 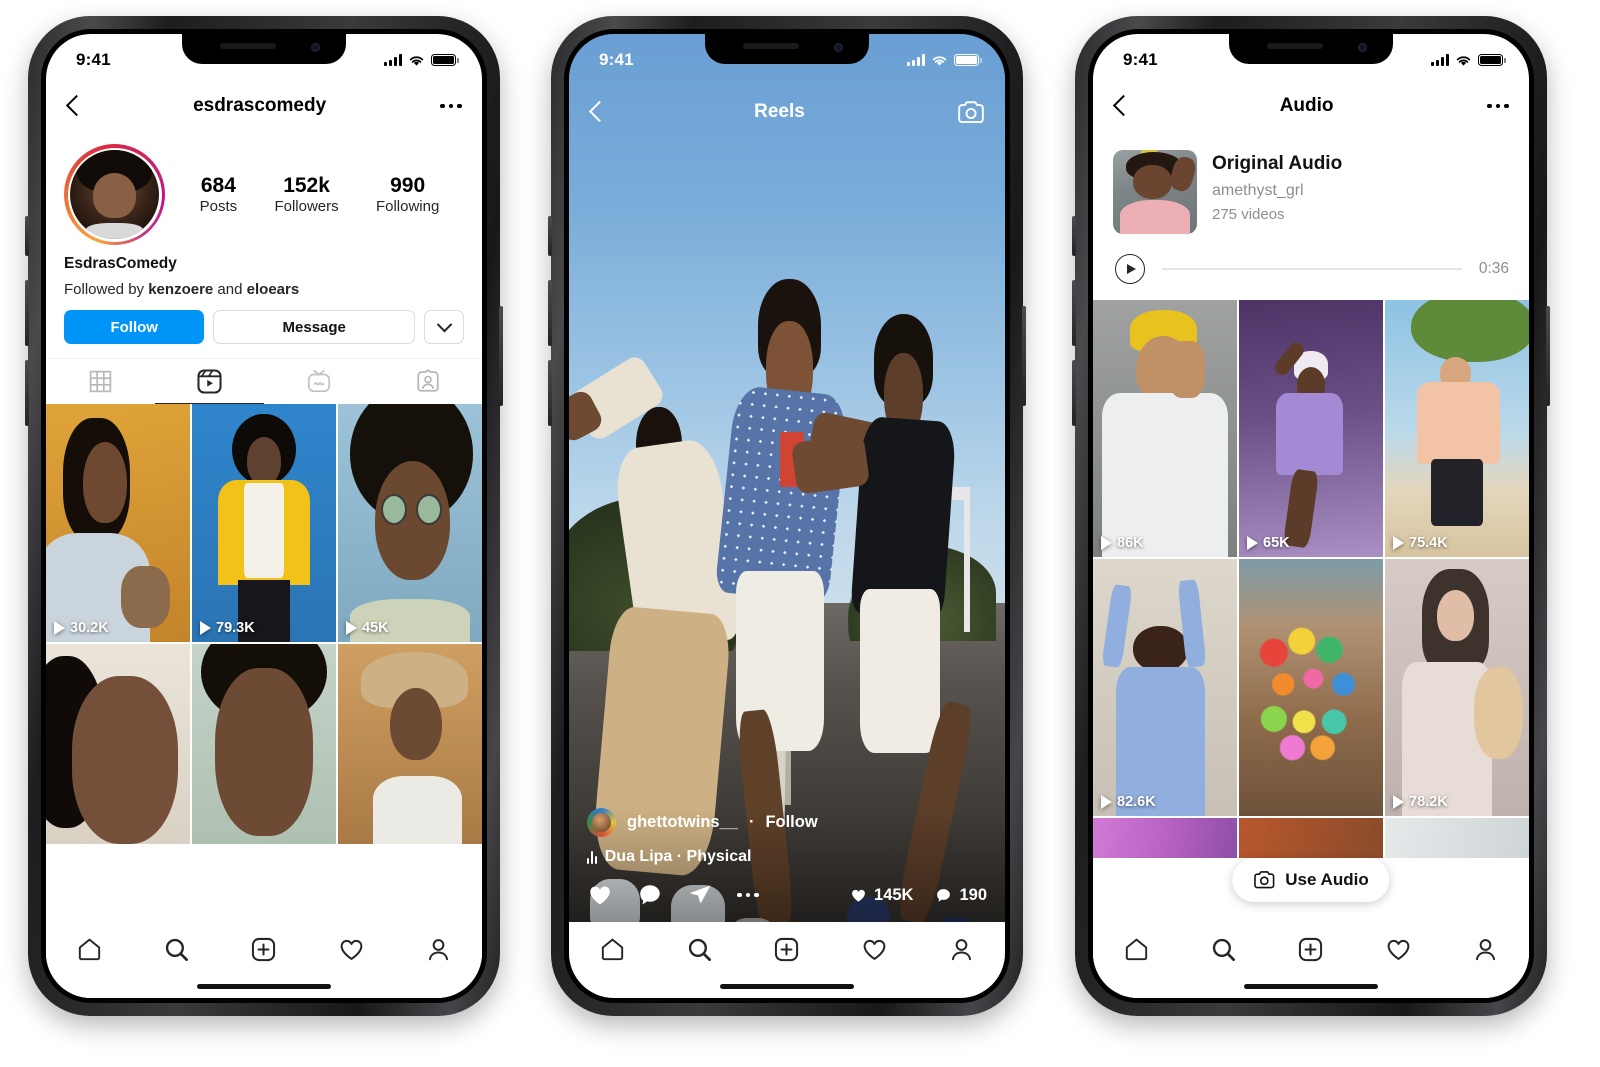 I want to click on followed-by-user-1: kenzoere, so click(x=180, y=289).